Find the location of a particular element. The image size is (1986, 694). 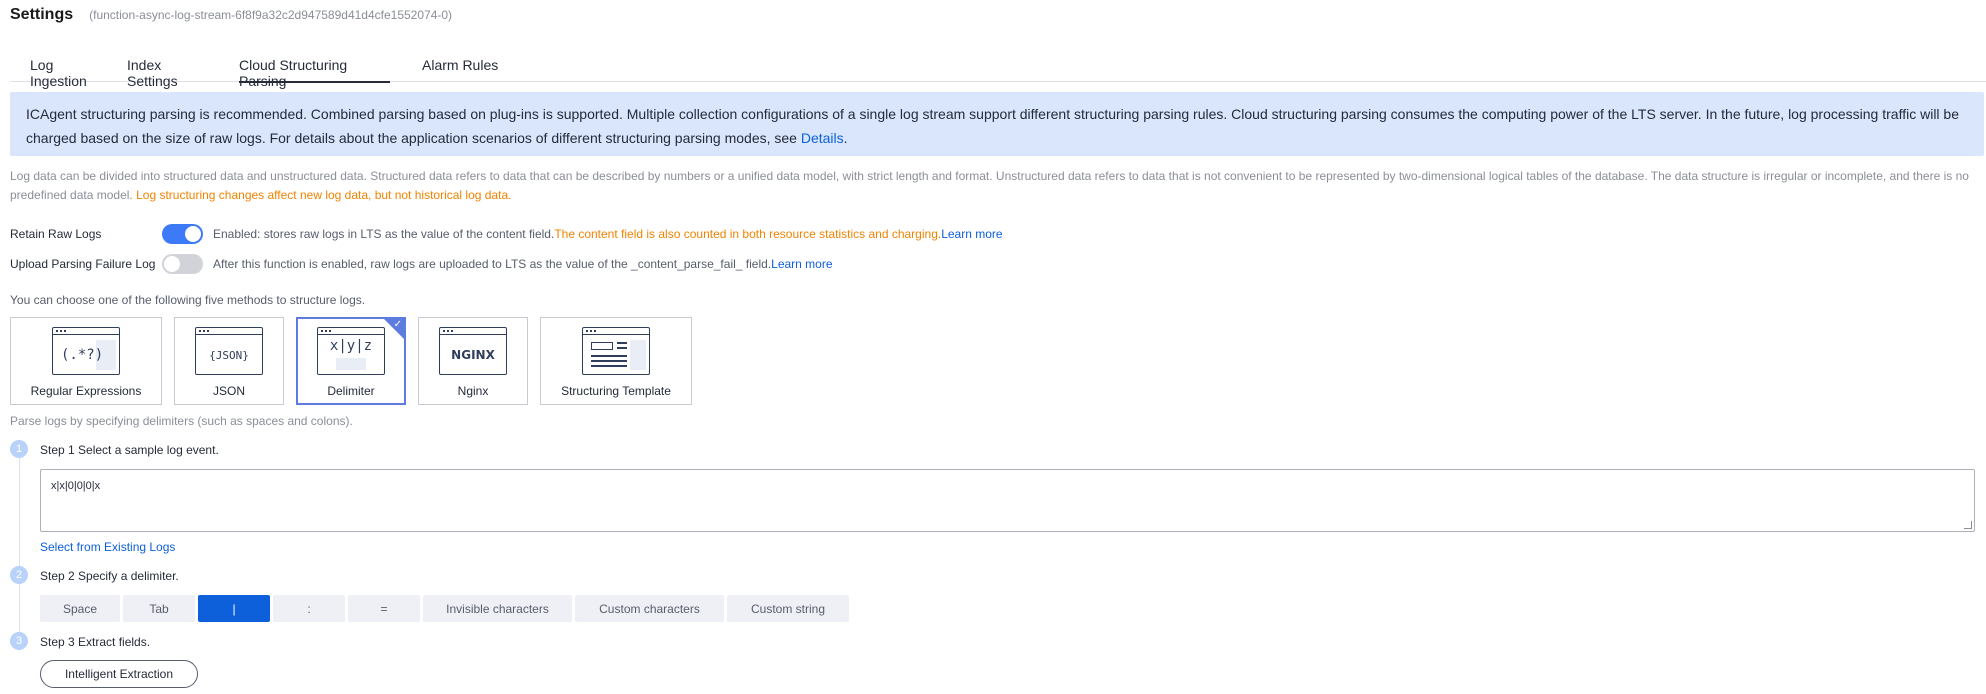

step-2-indicator: 2 is located at coordinates (19, 575).